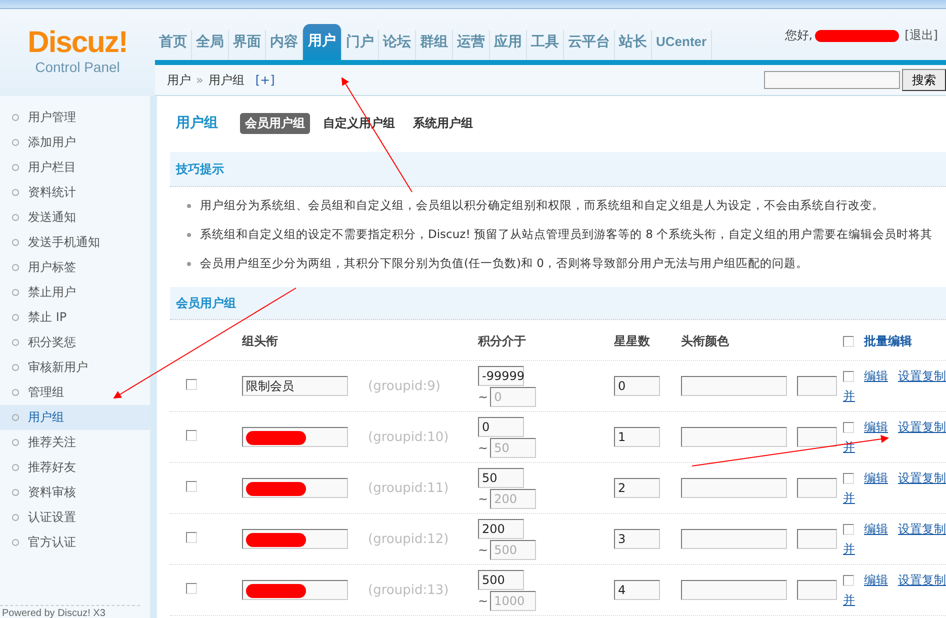 The width and height of the screenshot is (946, 618). Describe the element at coordinates (75, 192) in the screenshot. I see `sidebar-item: 资料统计` at that location.